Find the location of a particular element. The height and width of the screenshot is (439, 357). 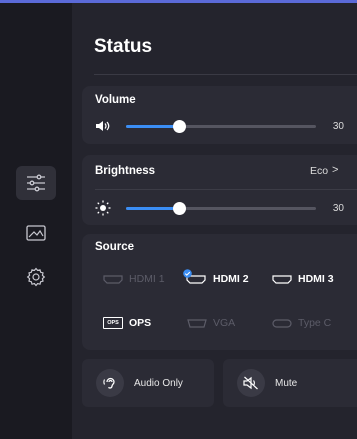

settings-icon is located at coordinates (36, 277).